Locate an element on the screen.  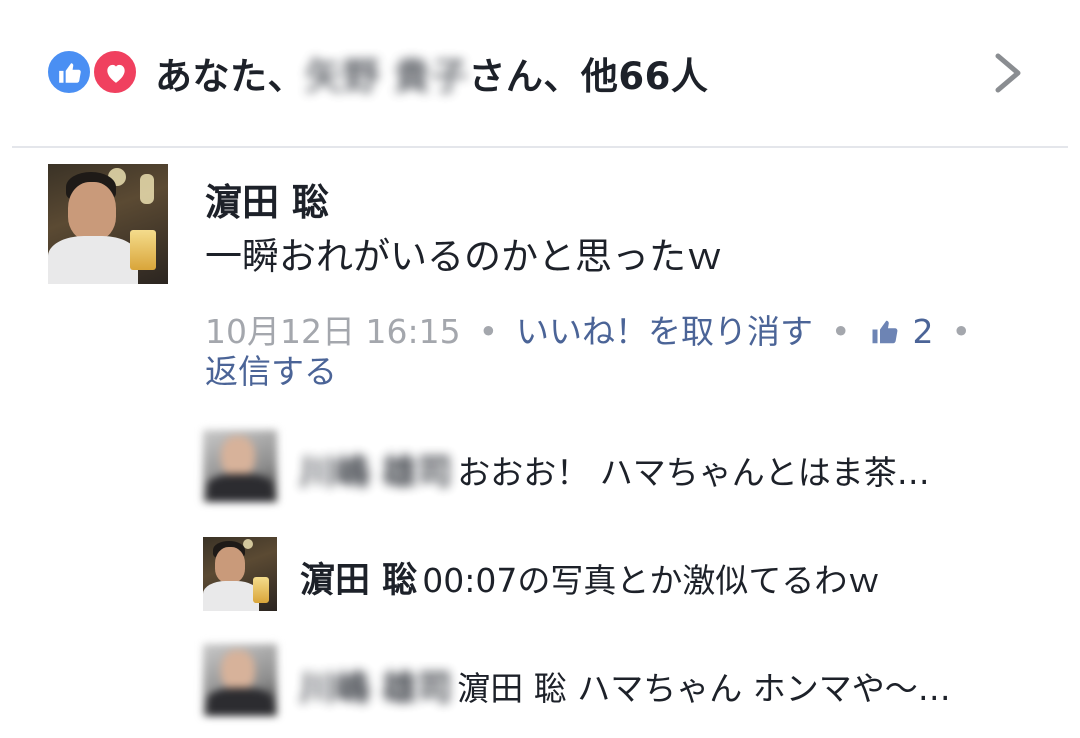
reaction-icons is located at coordinates (95, 73).